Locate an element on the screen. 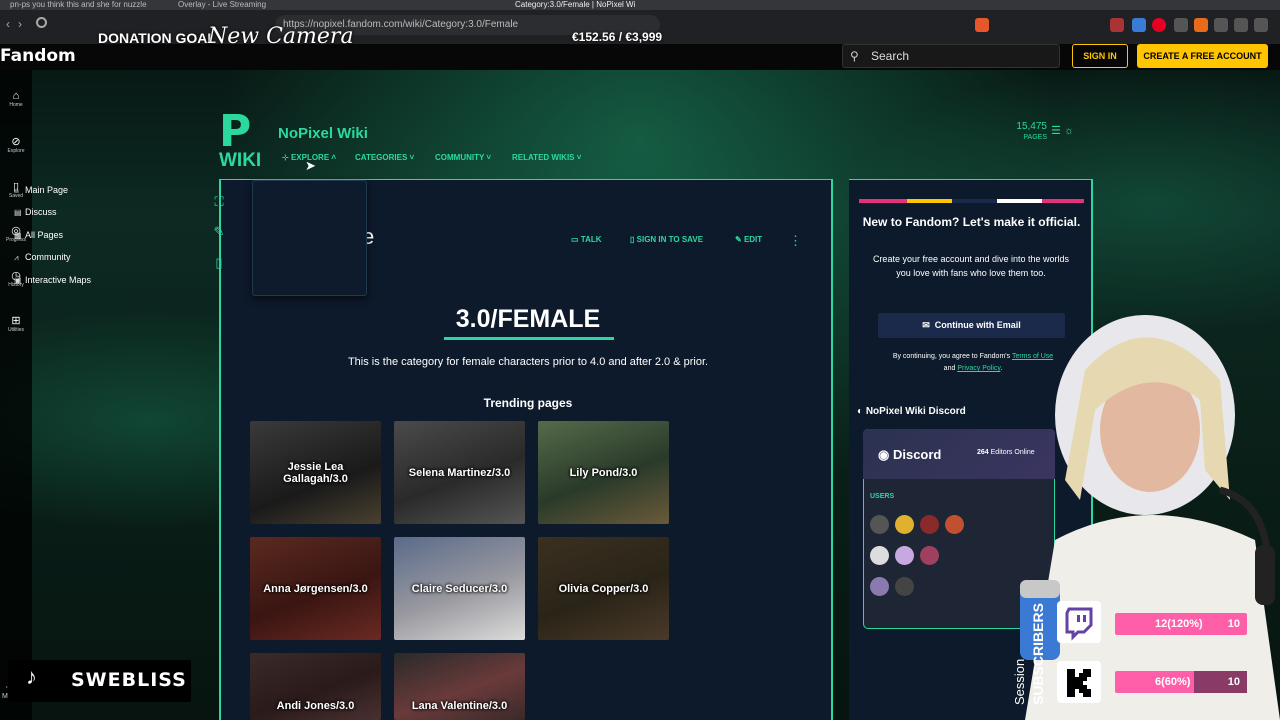 This screenshot has width=1280, height=720. wiki-name: NoPixel Wiki is located at coordinates (323, 133).